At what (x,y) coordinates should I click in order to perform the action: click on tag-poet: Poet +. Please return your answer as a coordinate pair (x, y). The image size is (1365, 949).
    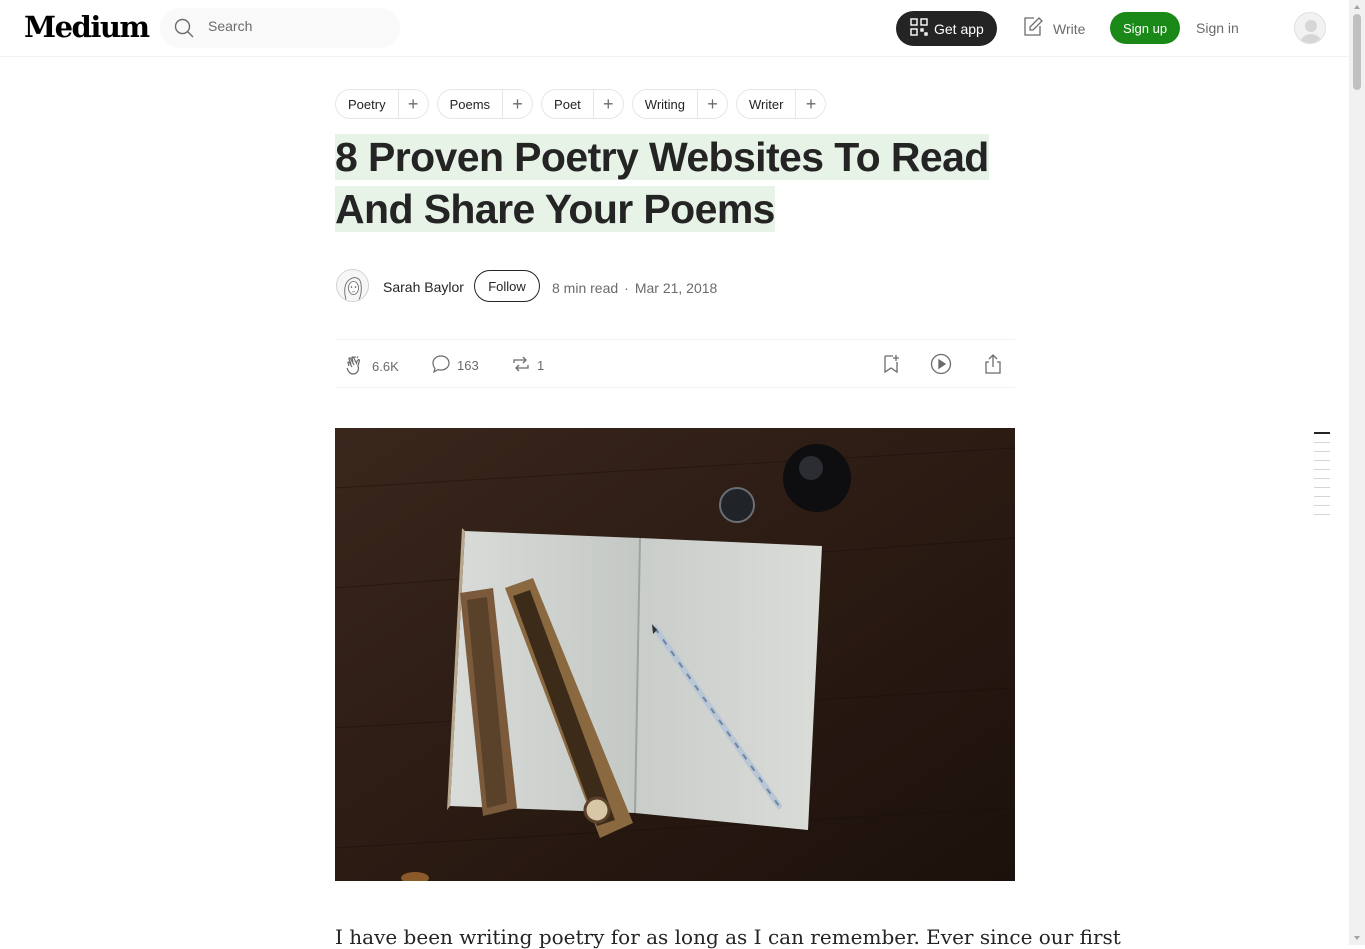
    Looking at the image, I should click on (582, 104).